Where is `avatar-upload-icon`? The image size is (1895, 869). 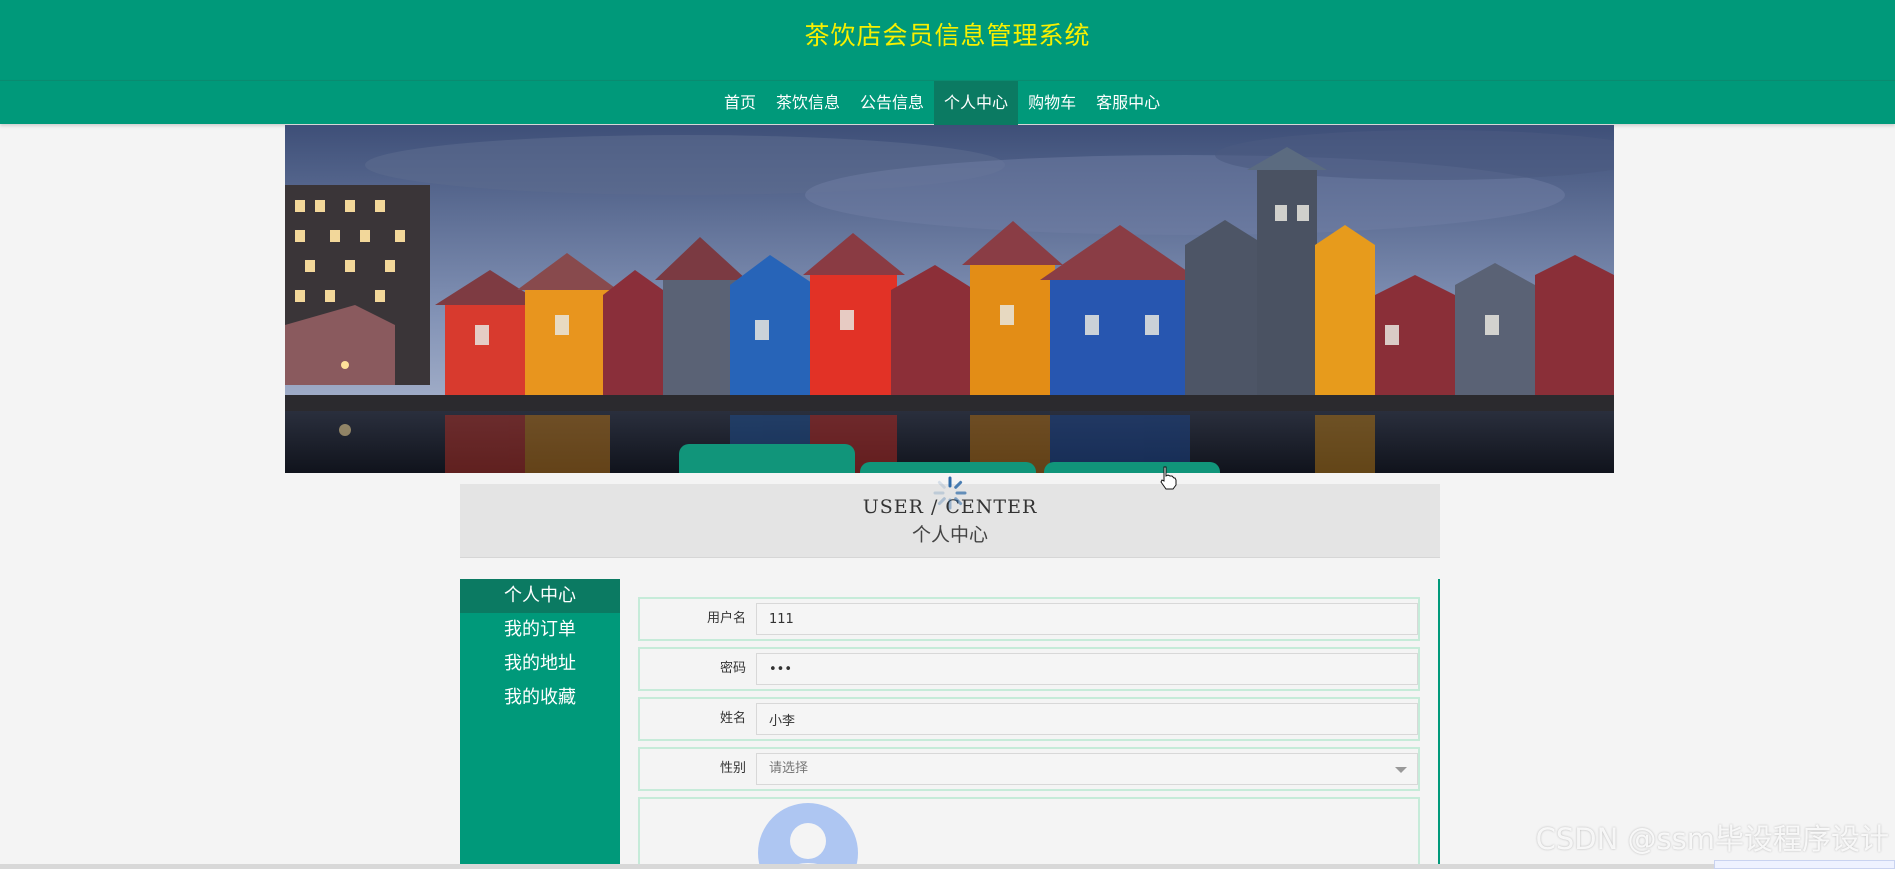
avatar-upload-icon is located at coordinates (808, 835).